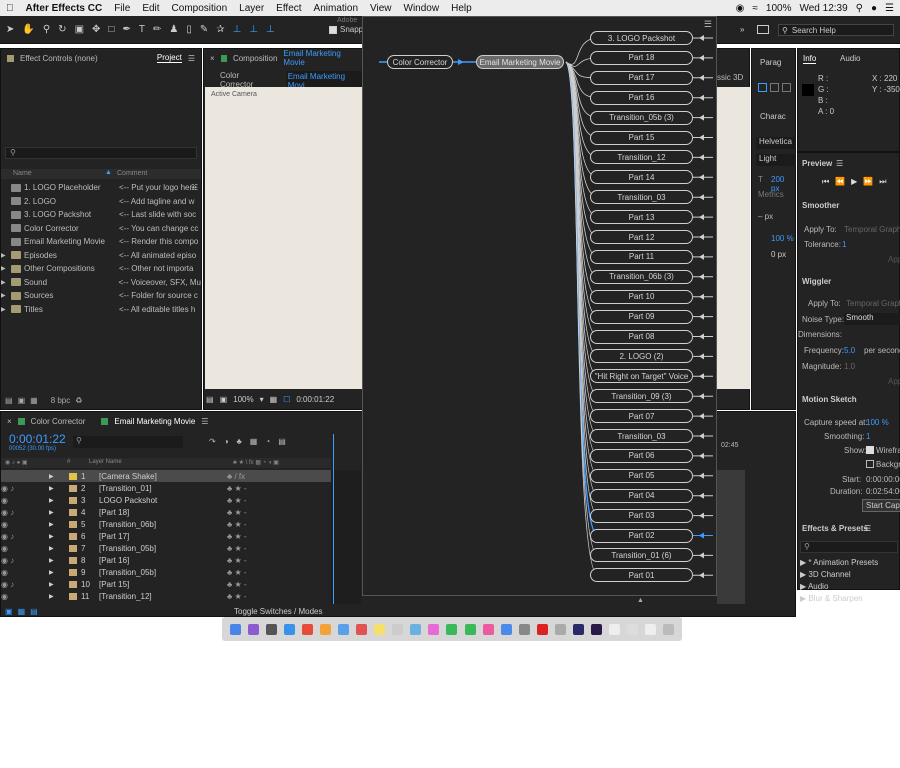 The height and width of the screenshot is (768, 900). I want to click on flowchart-node: 2. LOGO (2), so click(641, 356).